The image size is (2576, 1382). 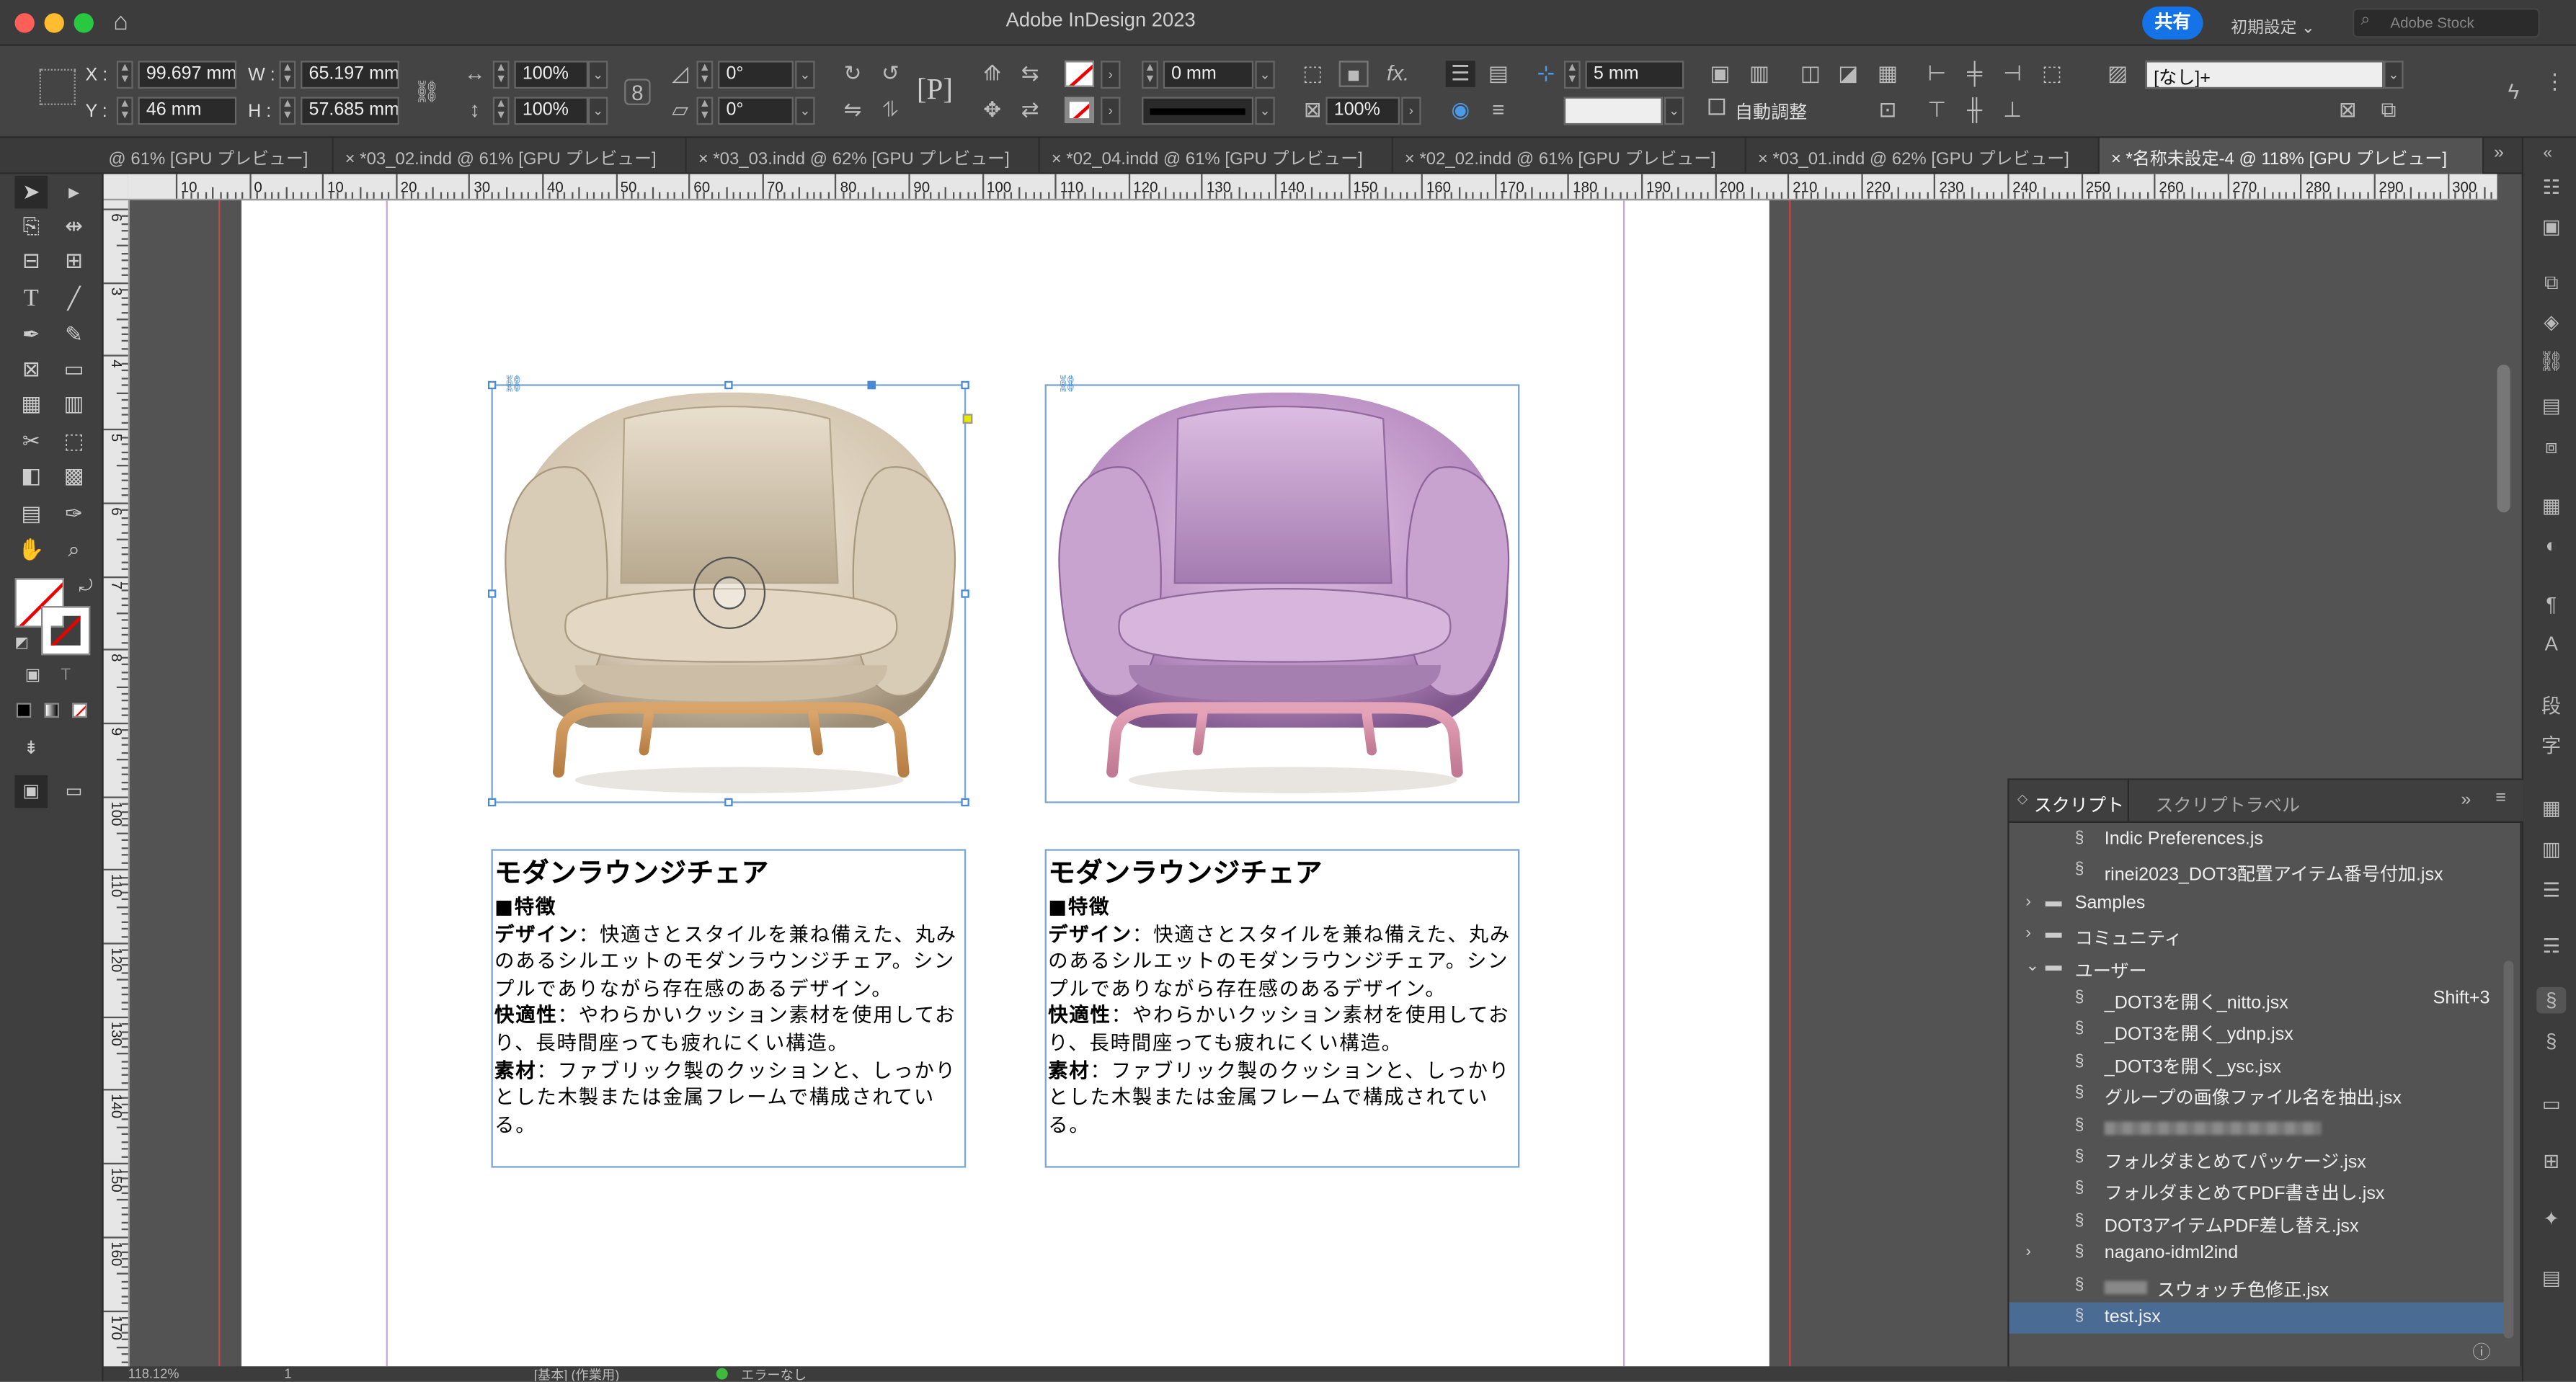 What do you see at coordinates (2013, 109) in the screenshot?
I see `align-bottom-icon: ⊥` at bounding box center [2013, 109].